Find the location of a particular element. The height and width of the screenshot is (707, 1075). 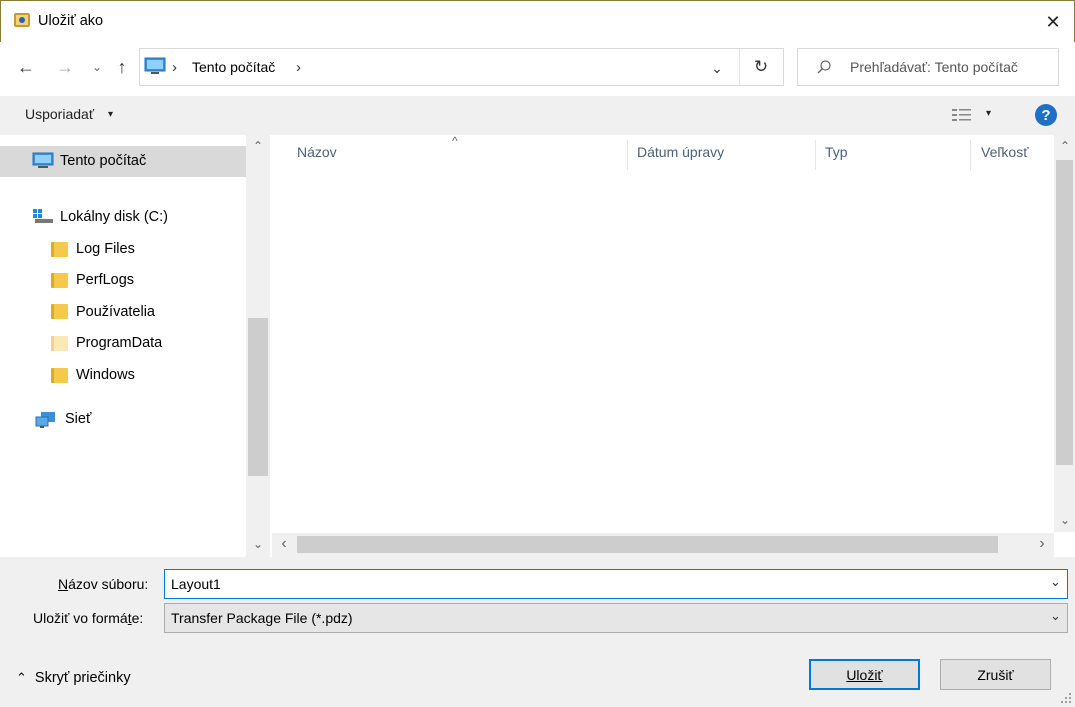

scroll-right-icon: › is located at coordinates (1042, 544).